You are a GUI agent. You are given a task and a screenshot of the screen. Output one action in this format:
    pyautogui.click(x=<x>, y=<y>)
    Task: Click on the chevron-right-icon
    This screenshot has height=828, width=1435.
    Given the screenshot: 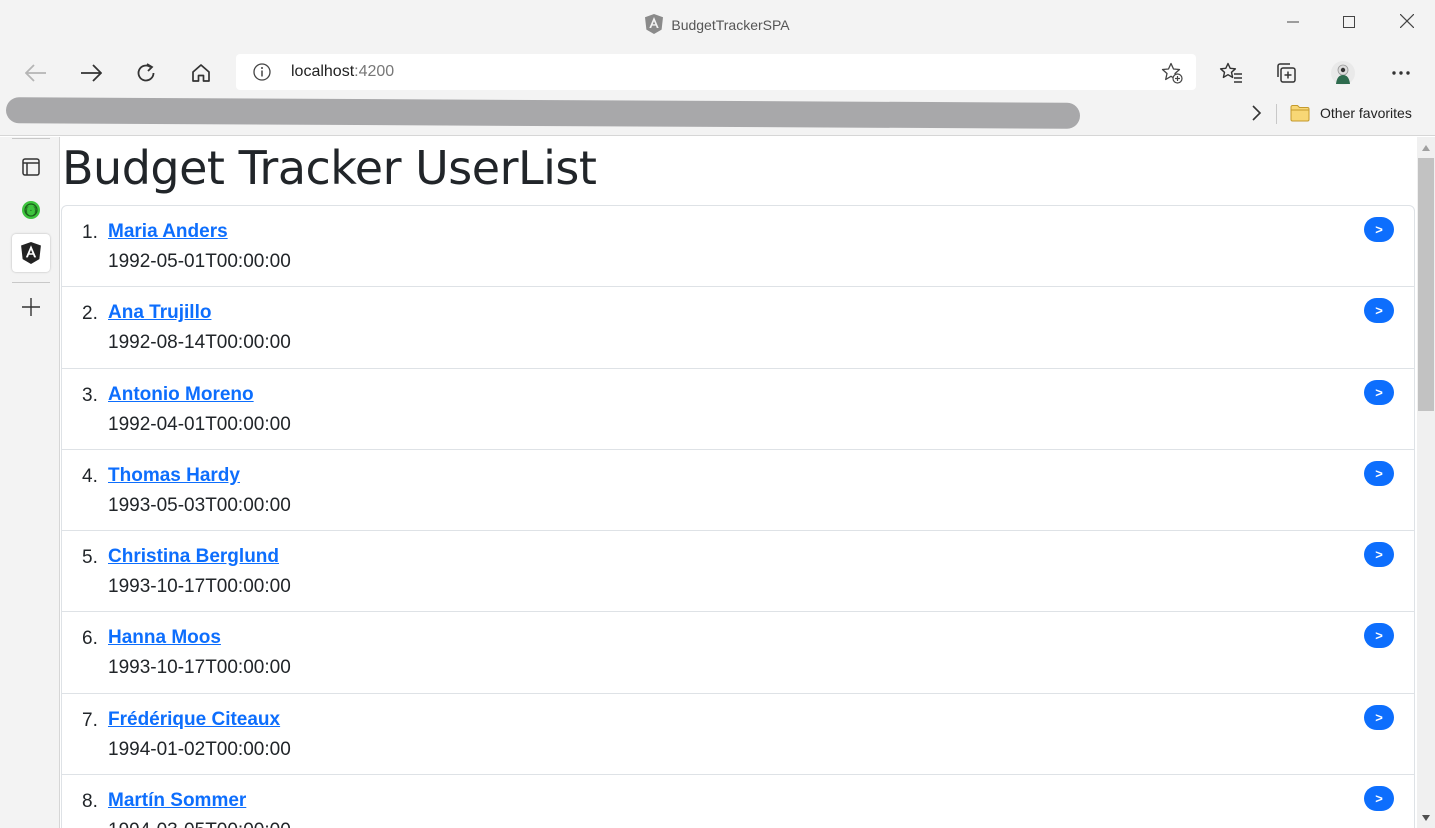 What is the action you would take?
    pyautogui.click(x=1256, y=113)
    